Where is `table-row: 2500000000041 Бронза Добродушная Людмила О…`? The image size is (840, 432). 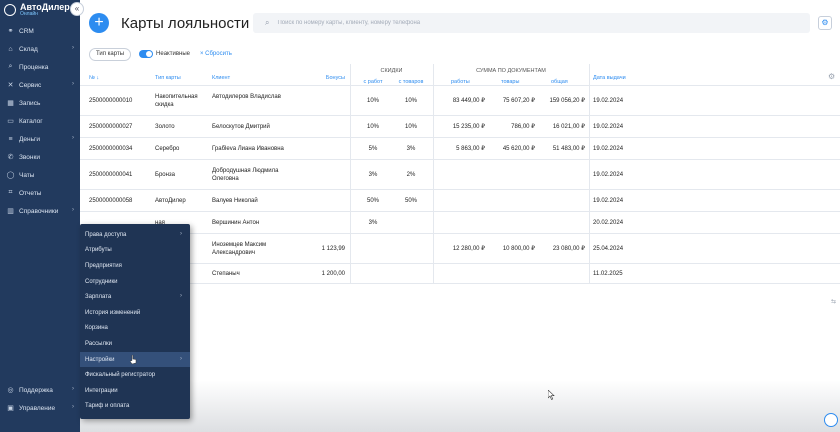 table-row: 2500000000041 Бронза Добродушная Людмила О… is located at coordinates (460, 175).